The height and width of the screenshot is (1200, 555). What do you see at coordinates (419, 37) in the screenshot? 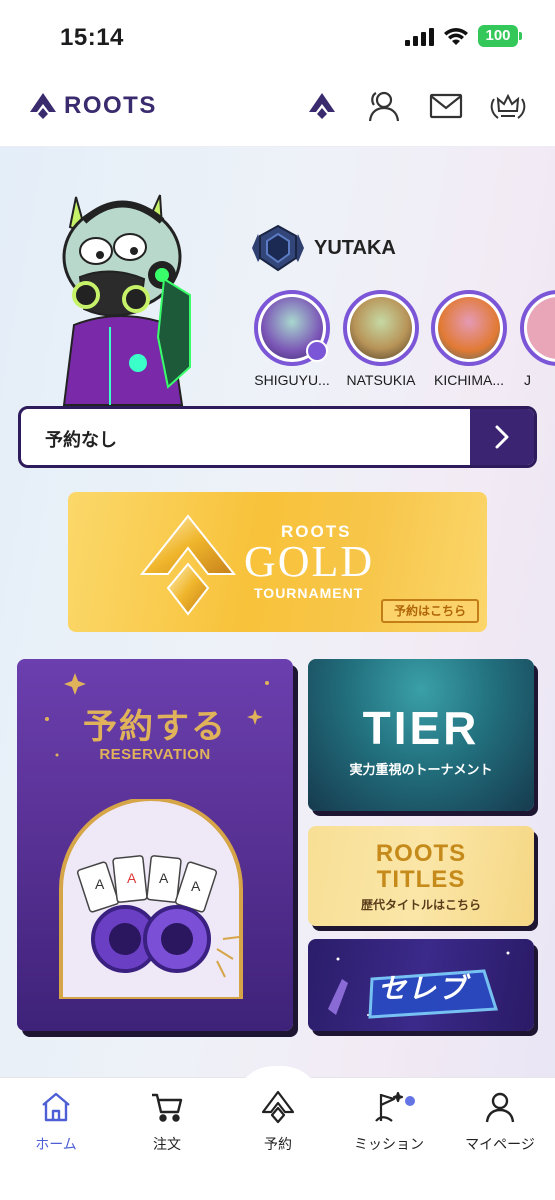
I see `signal-icon` at bounding box center [419, 37].